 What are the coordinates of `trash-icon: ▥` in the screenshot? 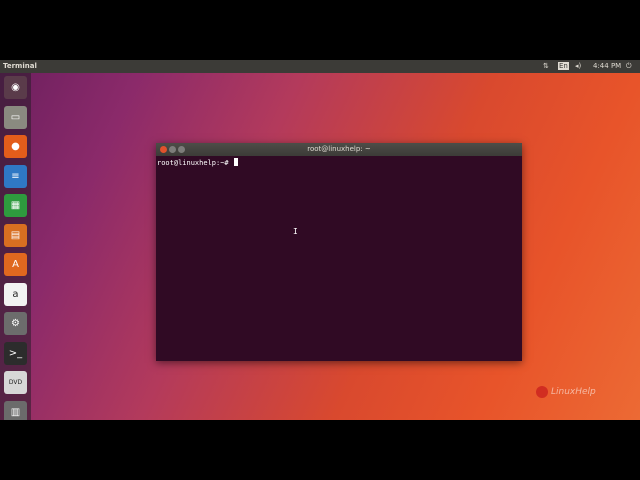 It's located at (15, 410).